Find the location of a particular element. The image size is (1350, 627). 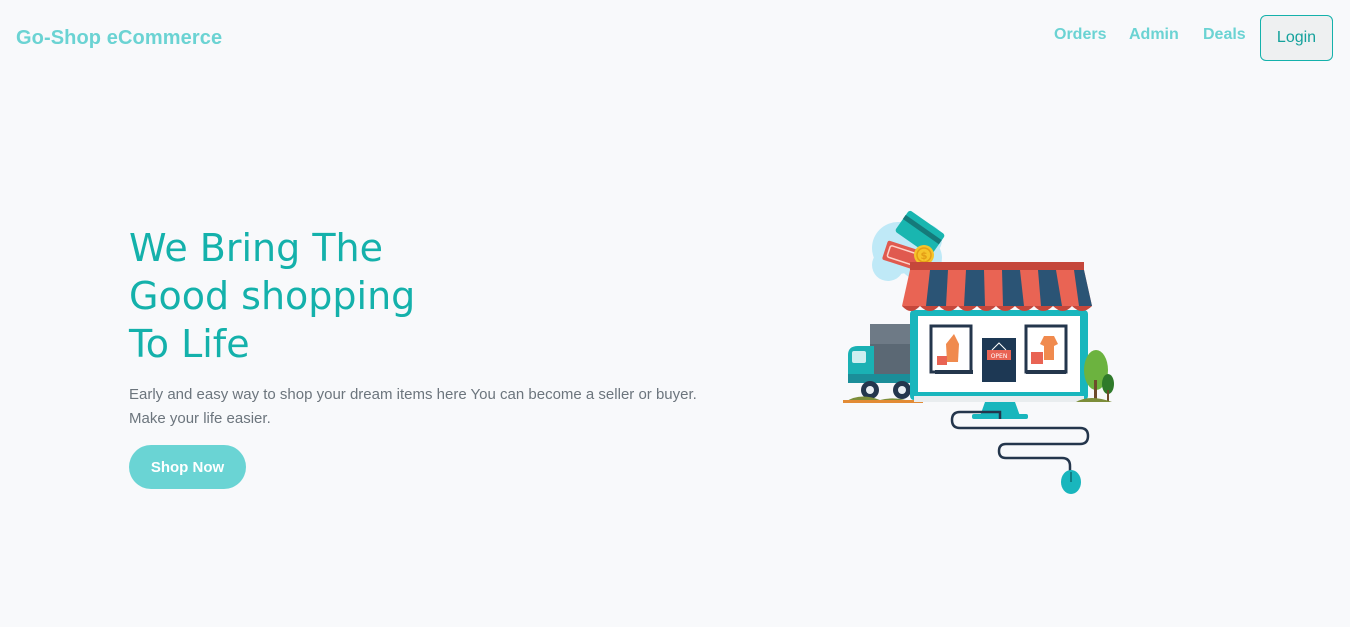

hero-title-line: To Life is located at coordinates (189, 344).